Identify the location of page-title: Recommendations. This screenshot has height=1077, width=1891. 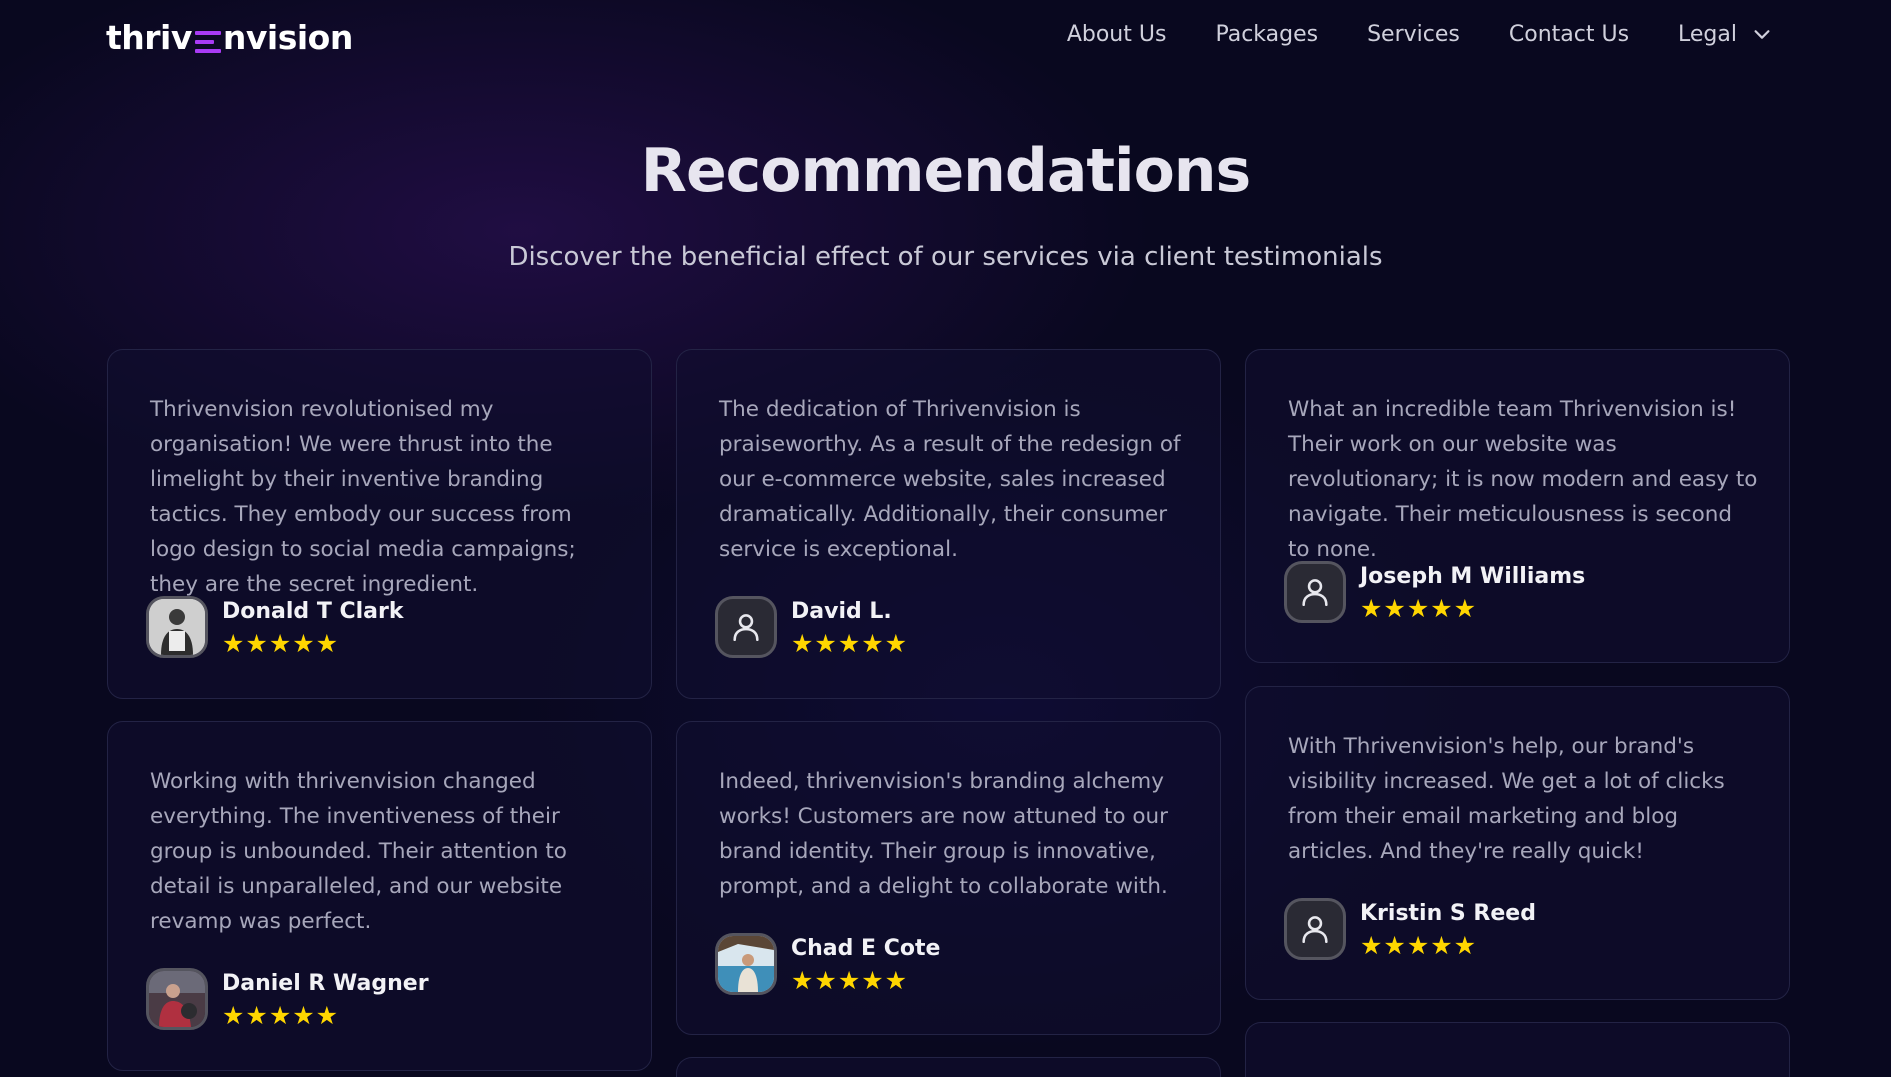
(945, 171).